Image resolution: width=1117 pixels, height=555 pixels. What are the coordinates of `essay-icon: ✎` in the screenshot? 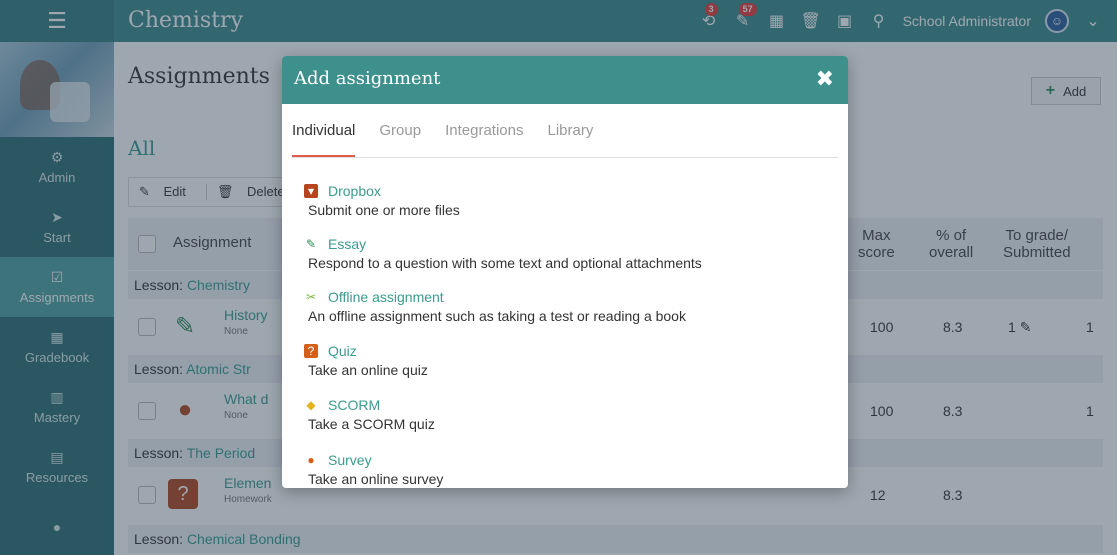 It's located at (311, 244).